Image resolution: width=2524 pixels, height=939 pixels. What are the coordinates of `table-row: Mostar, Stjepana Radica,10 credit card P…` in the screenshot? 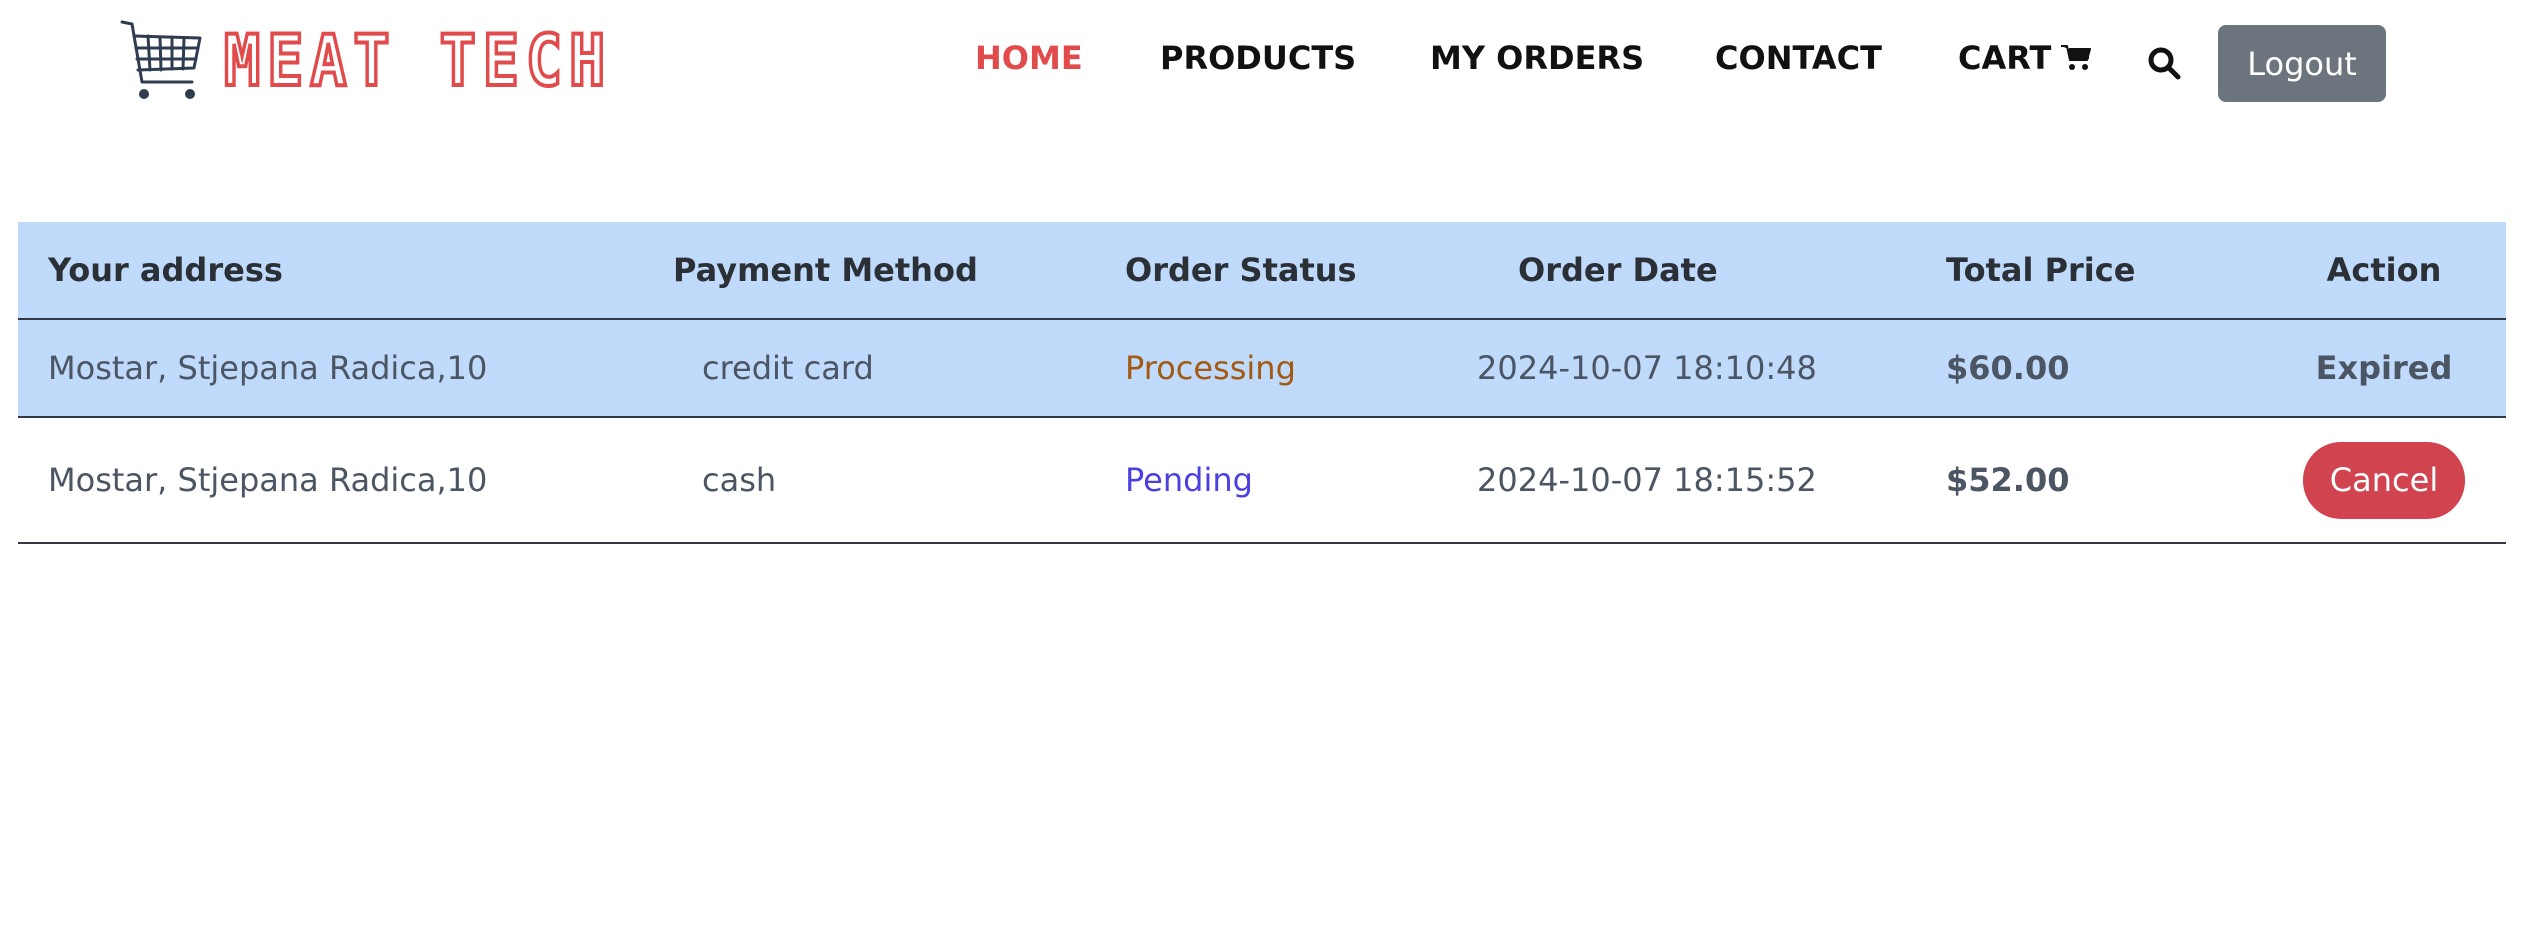 It's located at (1262, 369).